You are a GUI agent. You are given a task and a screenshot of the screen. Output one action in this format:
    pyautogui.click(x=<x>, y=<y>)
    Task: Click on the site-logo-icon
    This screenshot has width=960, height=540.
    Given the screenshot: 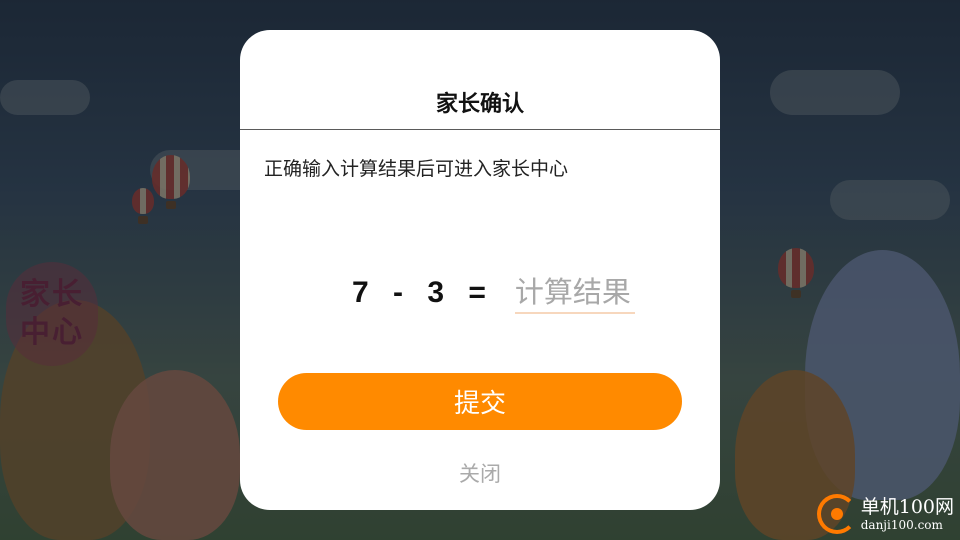 What is the action you would take?
    pyautogui.click(x=836, y=514)
    